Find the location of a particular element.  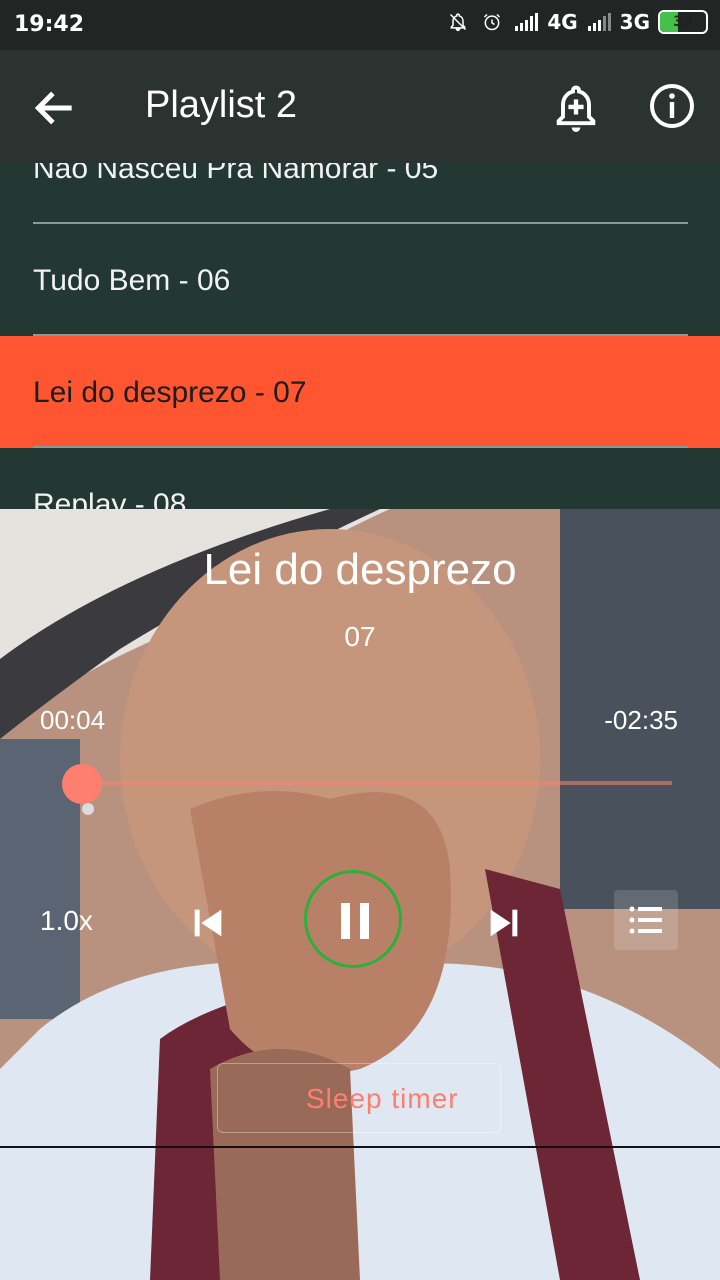

page-title: Playlist 2 is located at coordinates (221, 105).